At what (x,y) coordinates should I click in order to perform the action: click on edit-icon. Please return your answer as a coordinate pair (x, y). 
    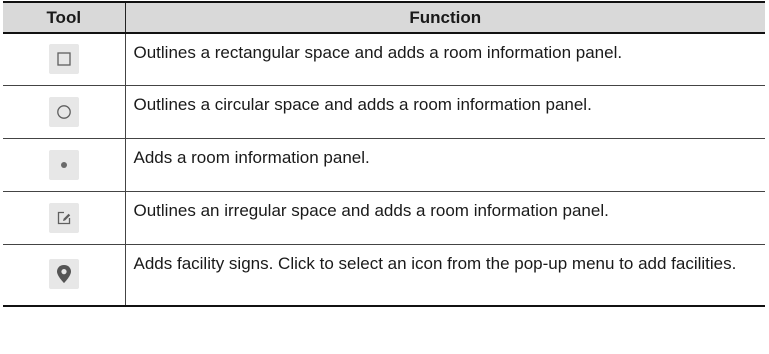
    Looking at the image, I should click on (63, 217).